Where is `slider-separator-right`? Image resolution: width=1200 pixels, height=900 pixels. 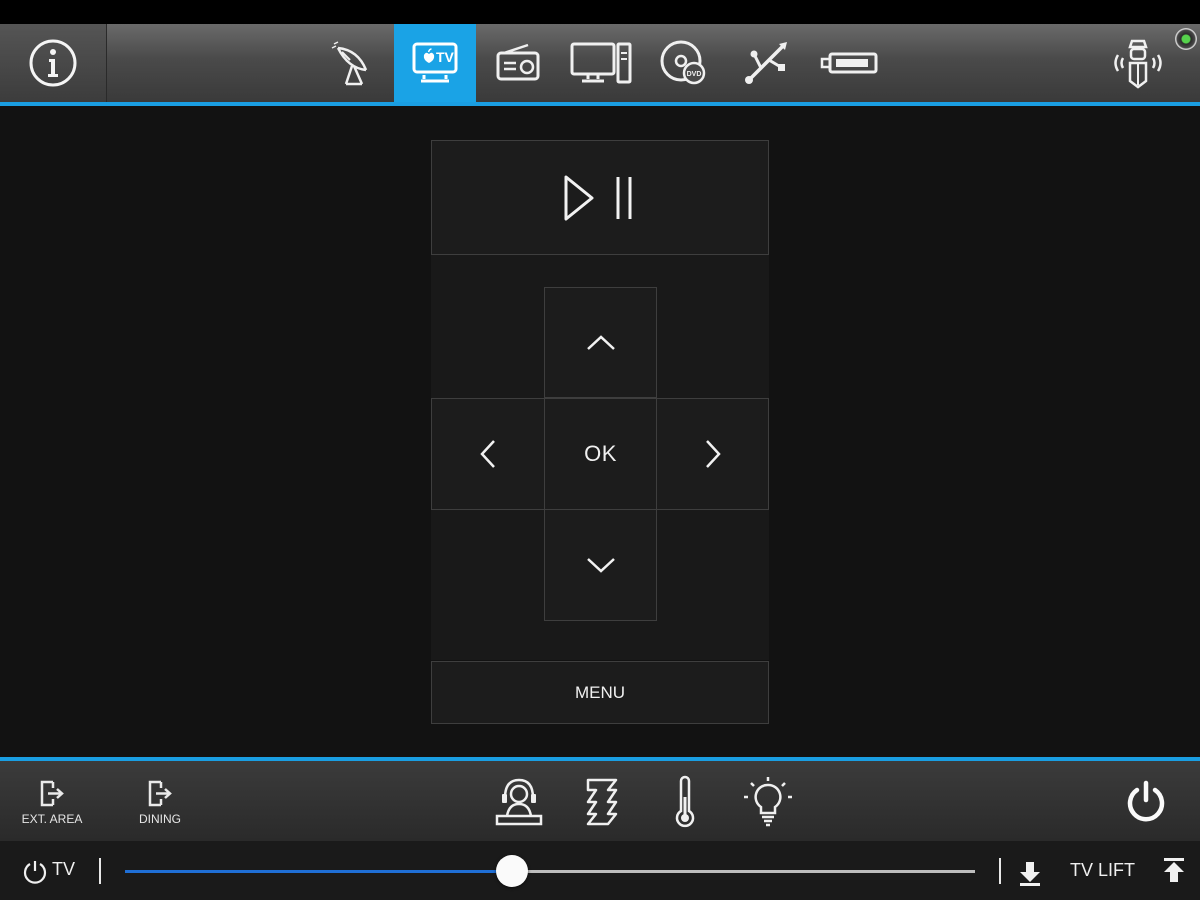 slider-separator-right is located at coordinates (1000, 871).